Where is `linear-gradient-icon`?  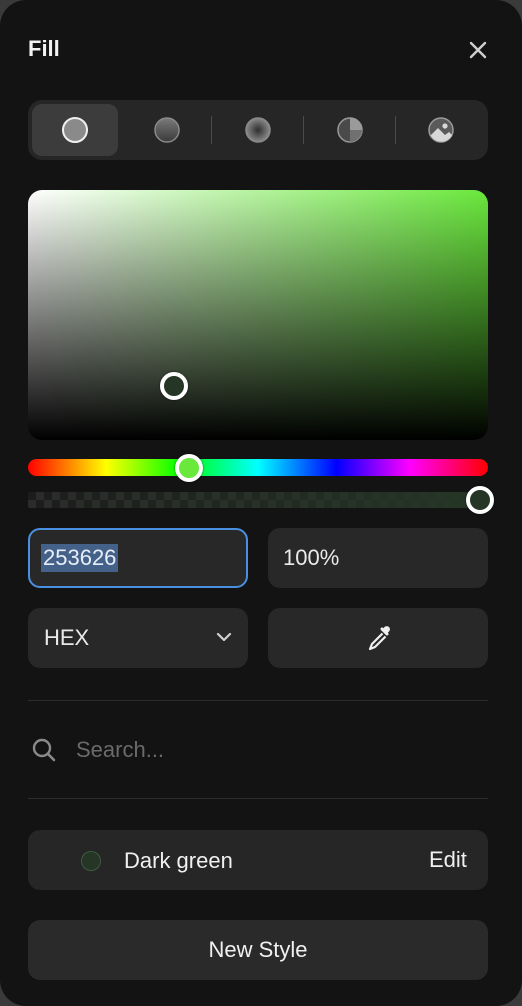
linear-gradient-icon is located at coordinates (167, 130).